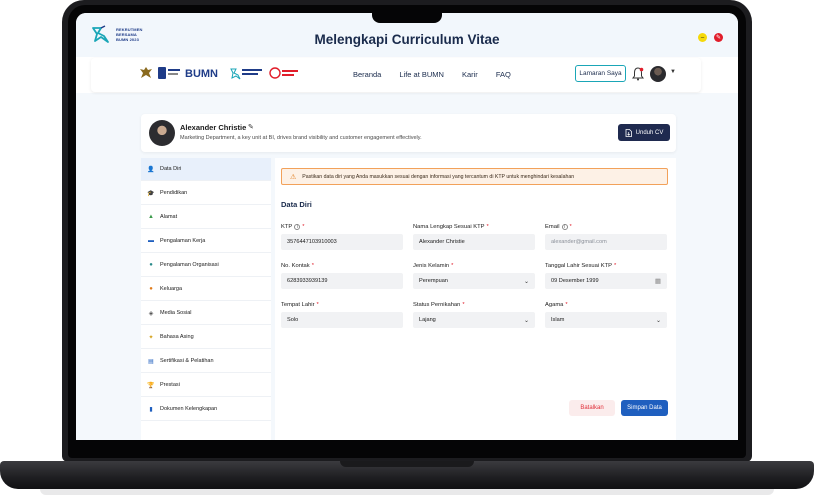  I want to click on sidebar-item-pengalaman-organisasi: ● Pengalaman Organisasi, so click(206, 265).